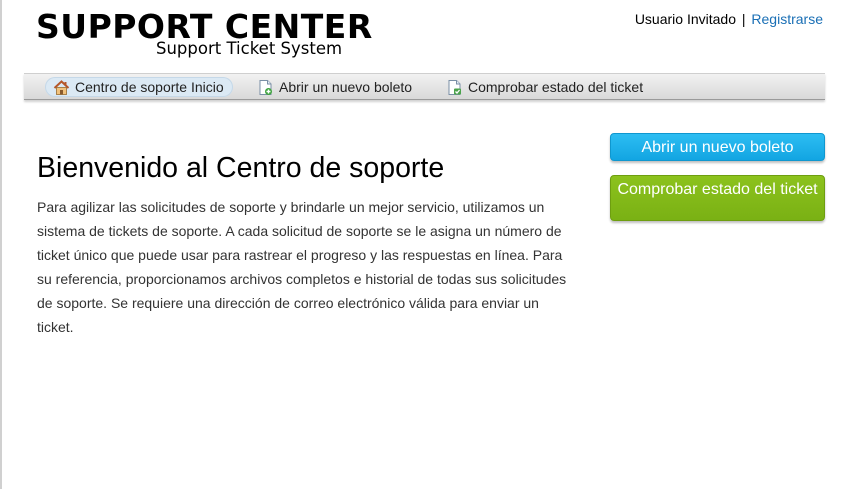 The height and width of the screenshot is (489, 841). What do you see at coordinates (685, 19) in the screenshot?
I see `guest-user-label: Usuario Invitado` at bounding box center [685, 19].